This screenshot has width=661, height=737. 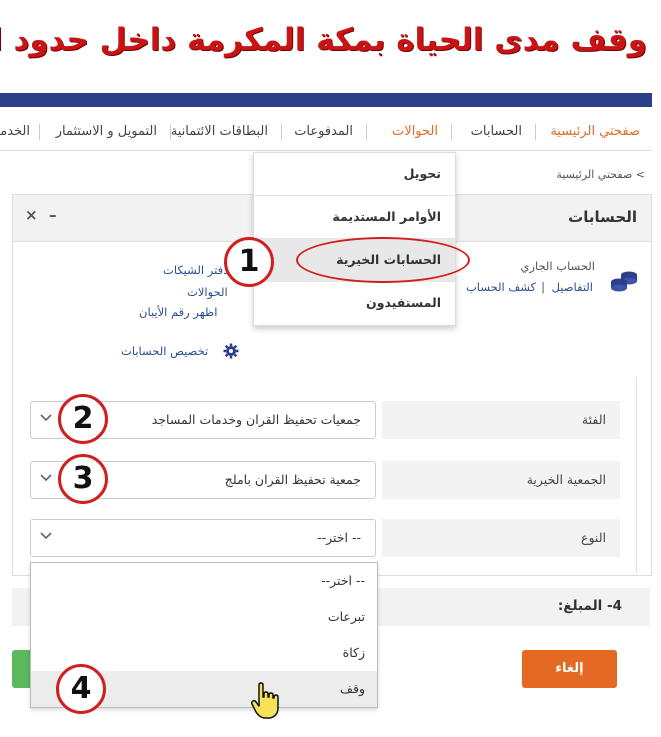 What do you see at coordinates (83, 479) in the screenshot?
I see `step-3-badge: 3` at bounding box center [83, 479].